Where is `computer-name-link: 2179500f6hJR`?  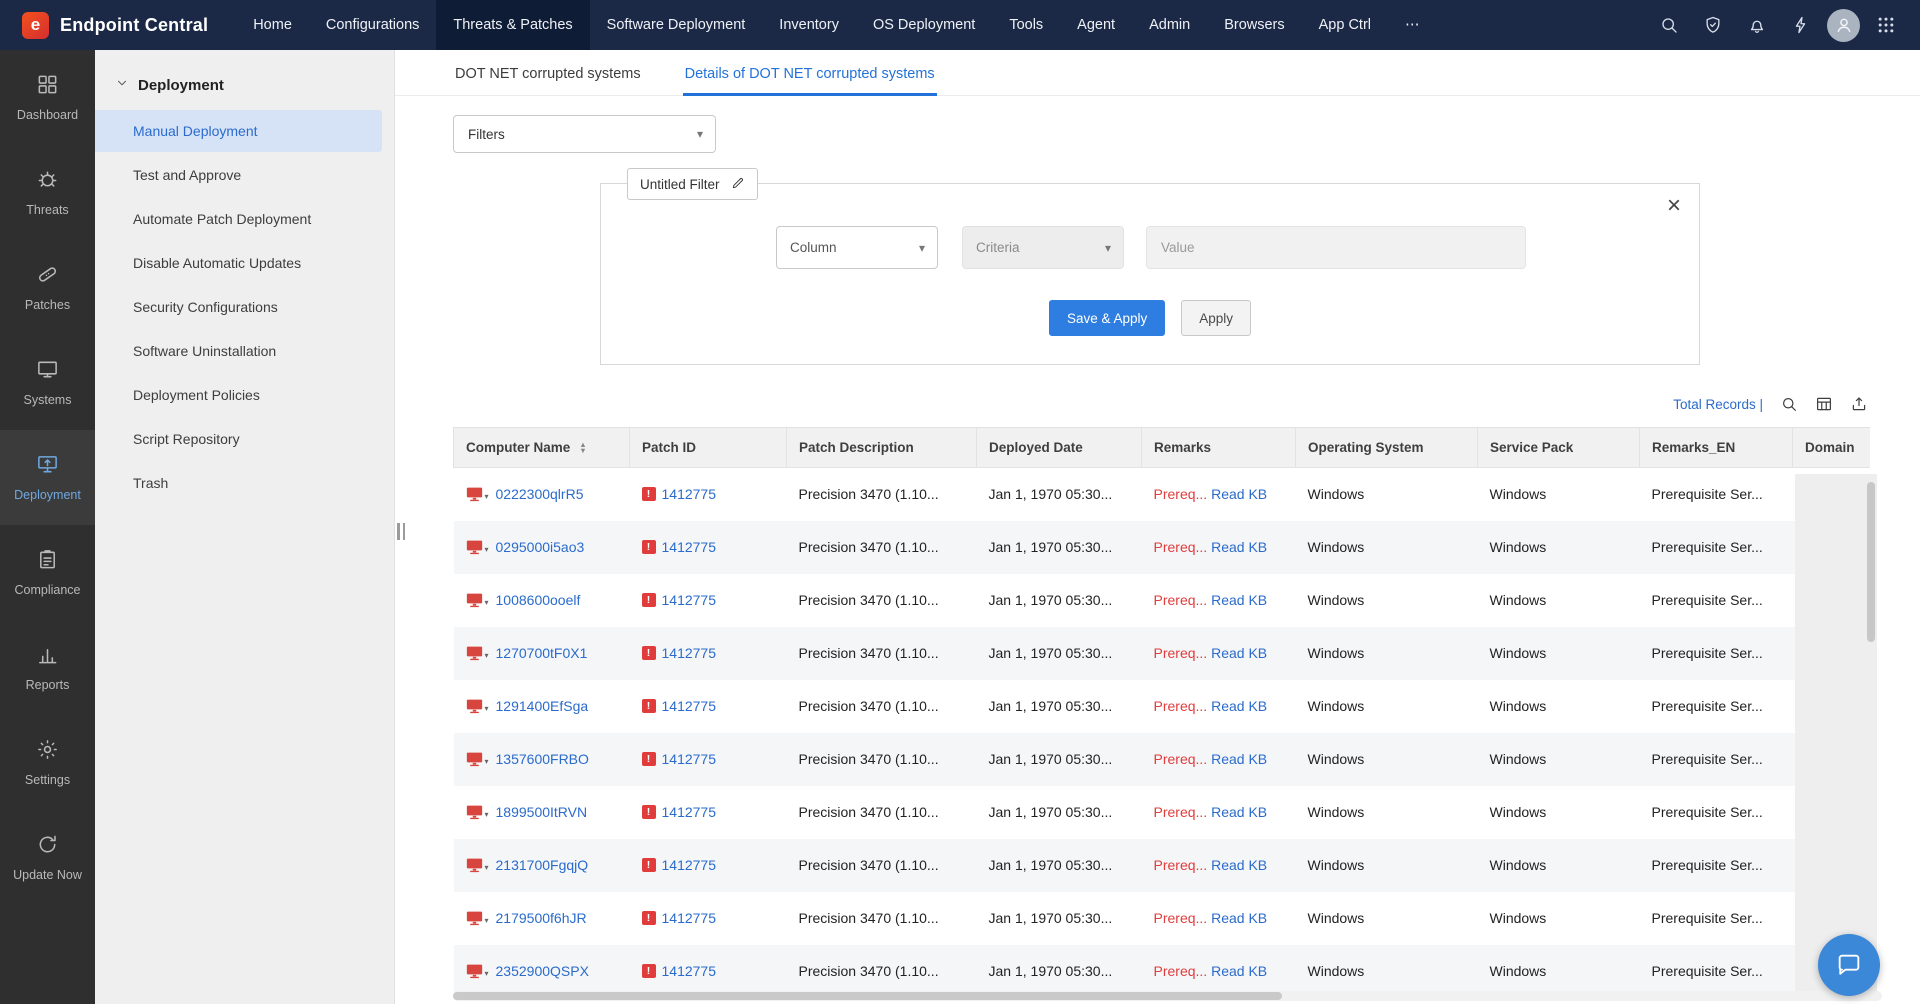 computer-name-link: 2179500f6hJR is located at coordinates (541, 918).